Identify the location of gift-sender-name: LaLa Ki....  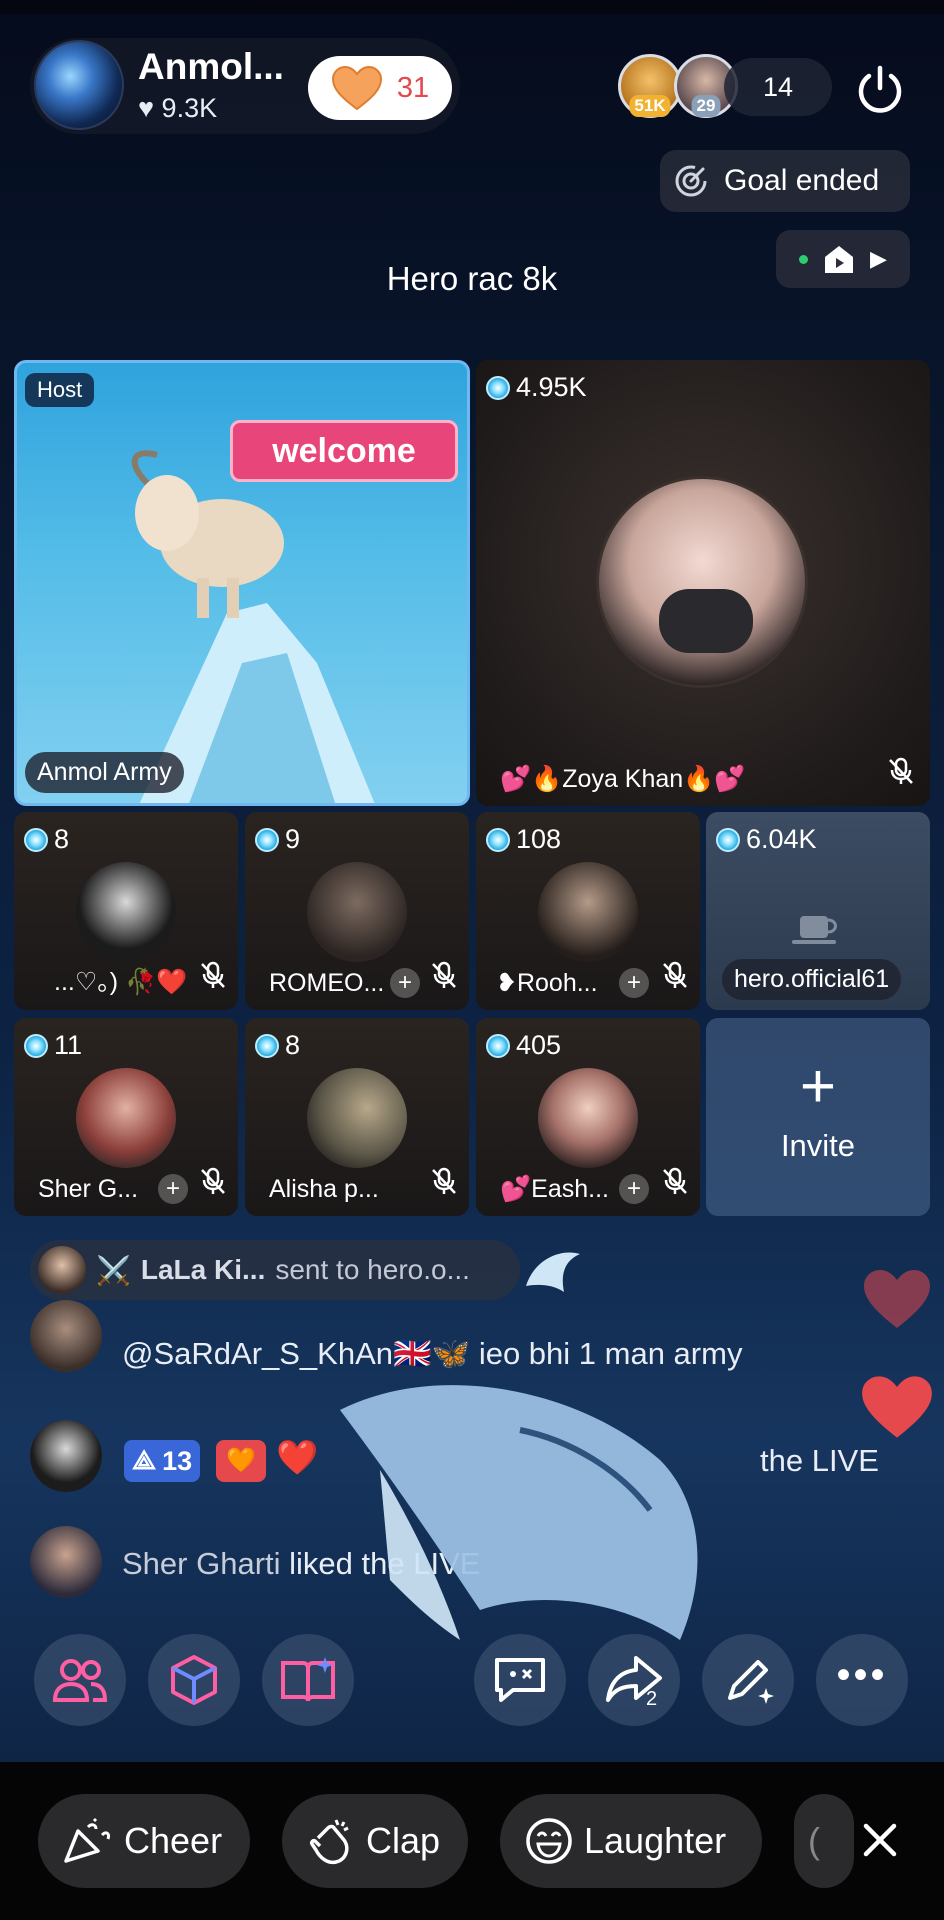
(203, 1269).